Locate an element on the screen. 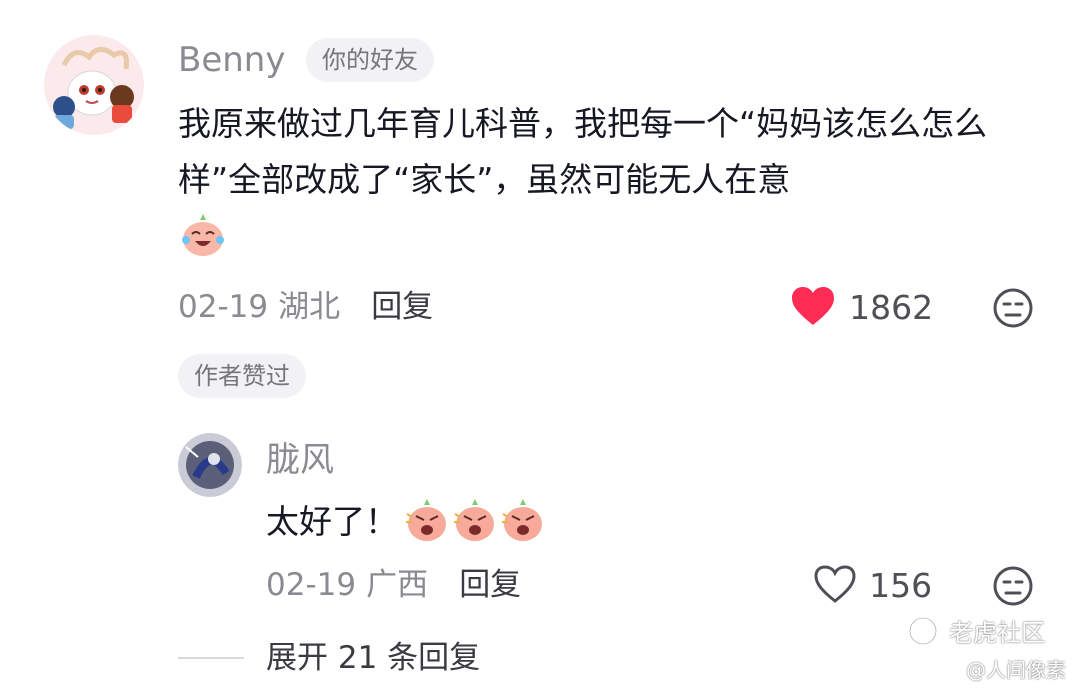  reply-like-button: 156 is located at coordinates (872, 585).